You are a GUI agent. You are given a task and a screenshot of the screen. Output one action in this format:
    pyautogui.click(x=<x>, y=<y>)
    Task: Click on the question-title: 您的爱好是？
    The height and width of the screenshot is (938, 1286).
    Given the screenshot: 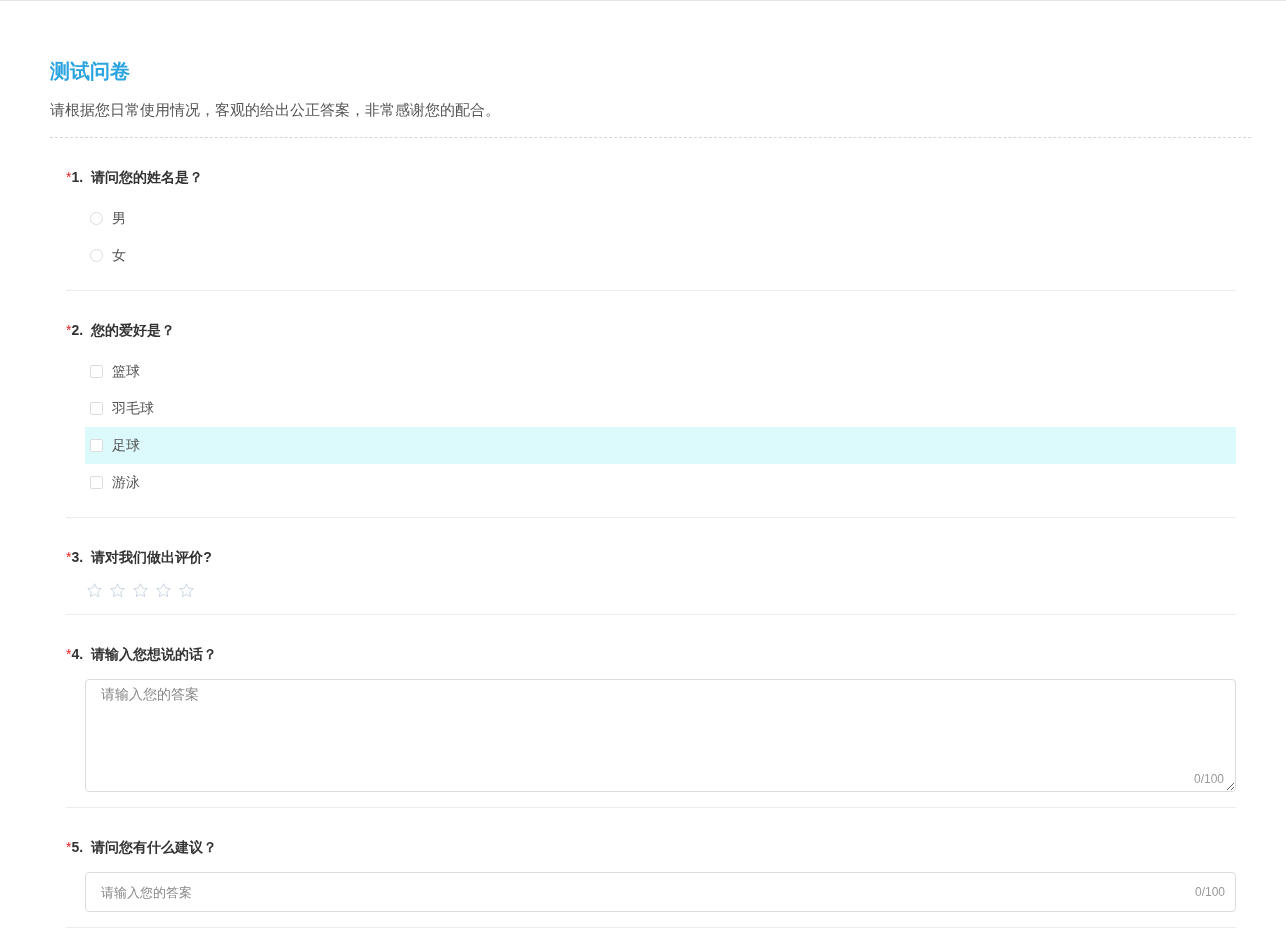 What is the action you would take?
    pyautogui.click(x=133, y=330)
    